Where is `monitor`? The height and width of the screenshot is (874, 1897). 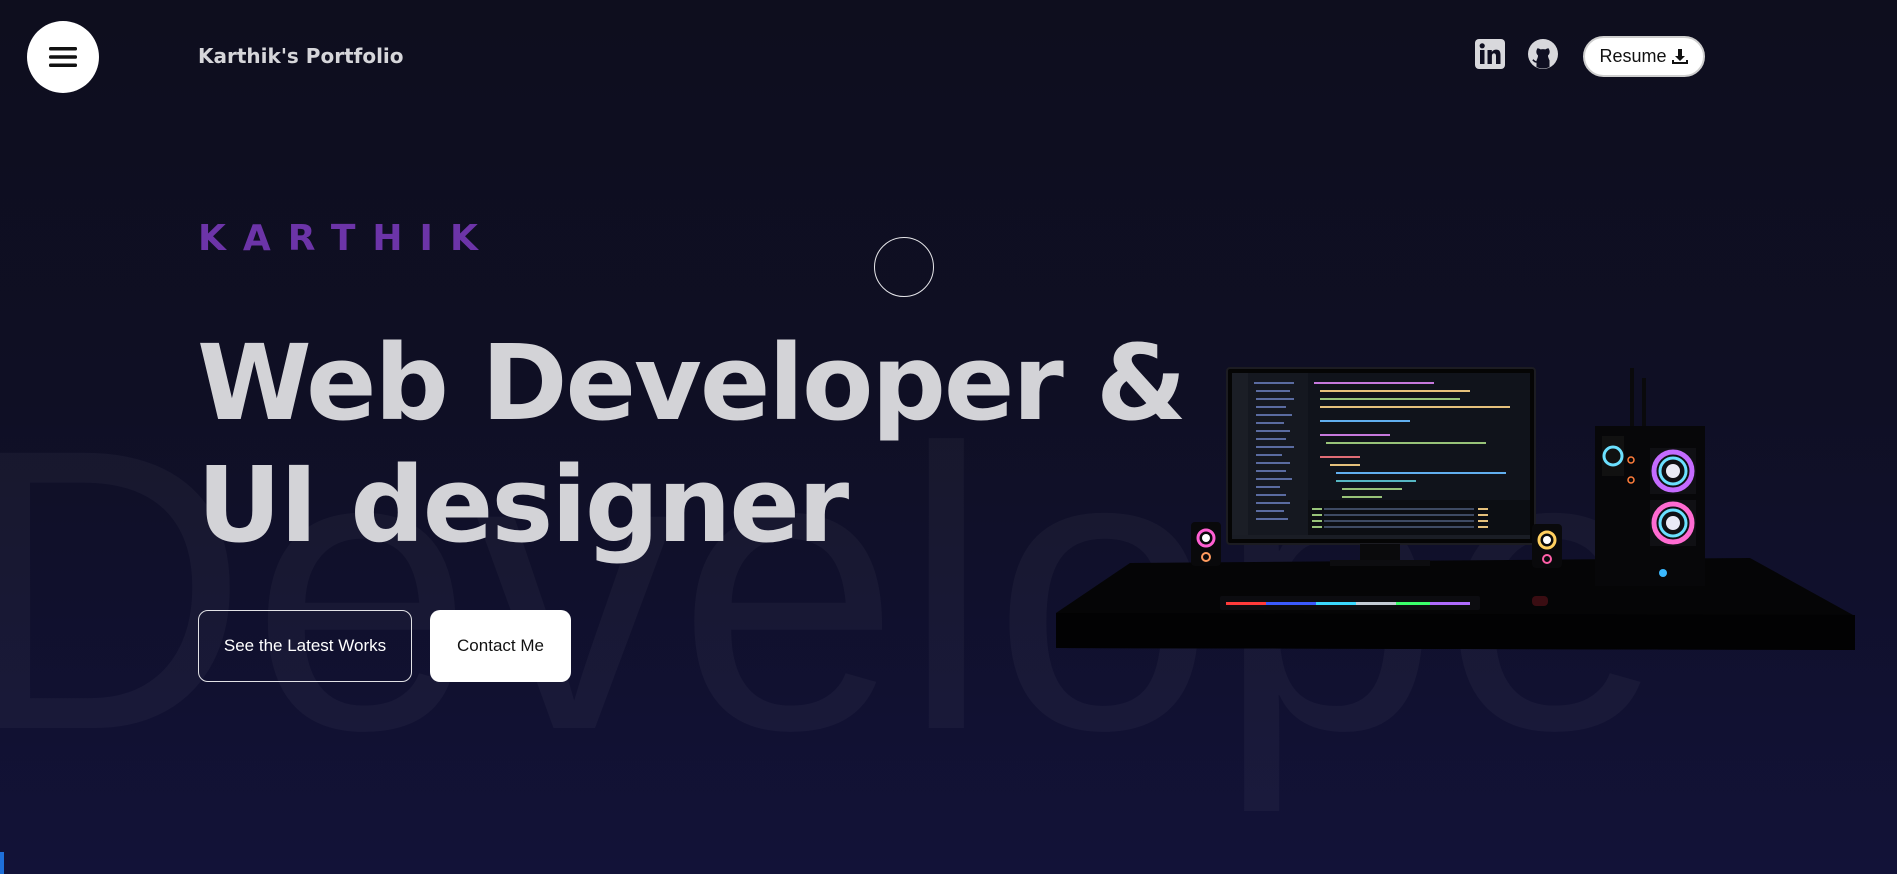 monitor is located at coordinates (1381, 466).